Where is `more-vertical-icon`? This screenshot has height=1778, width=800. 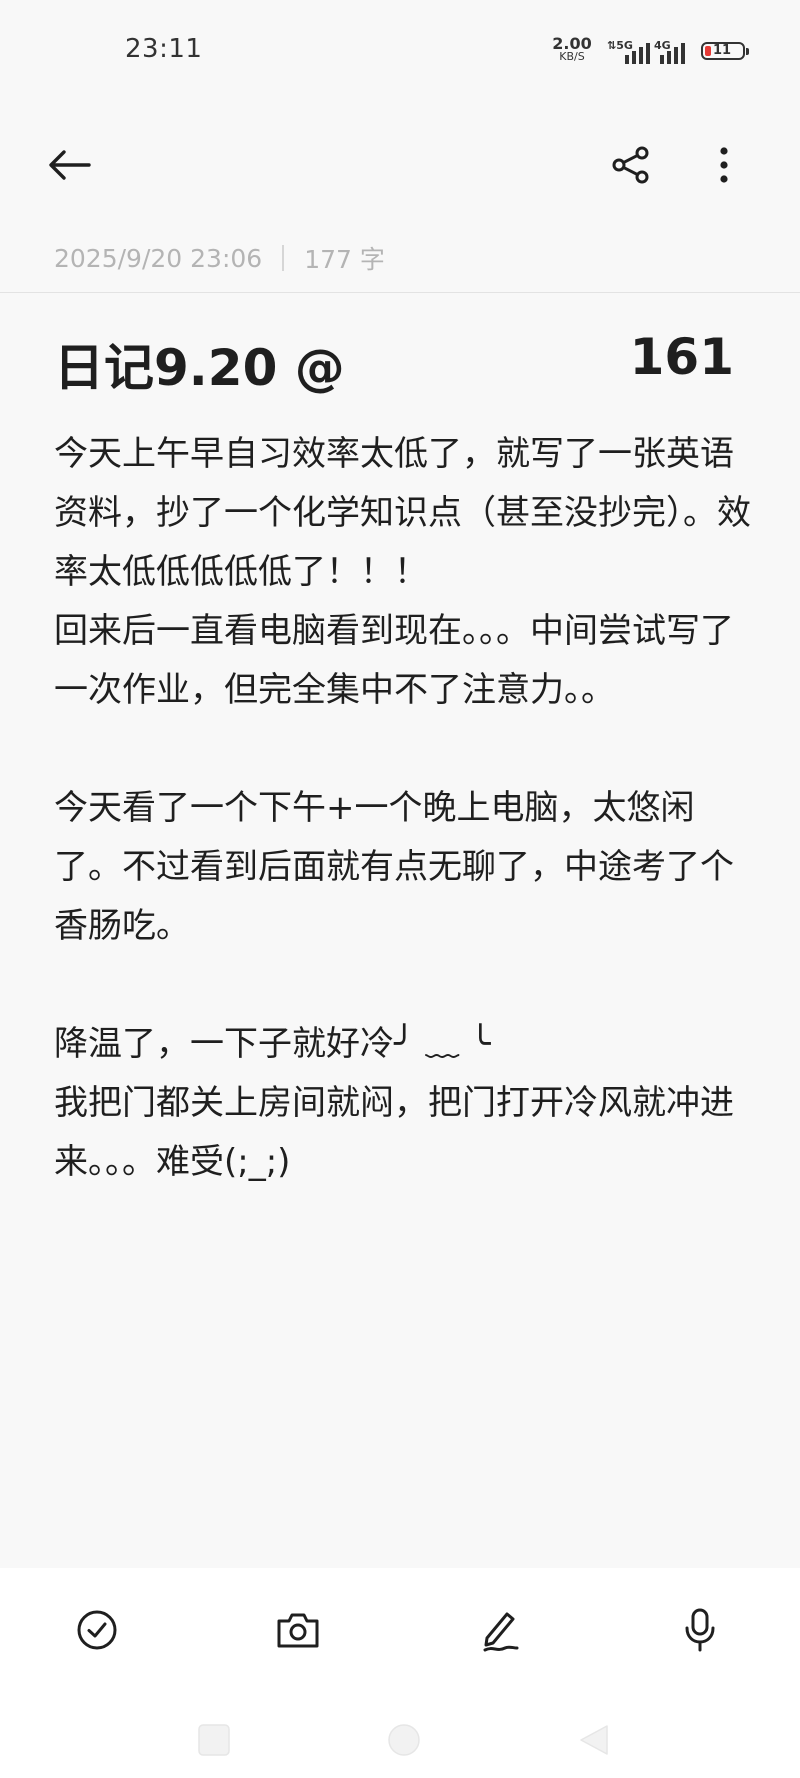 more-vertical-icon is located at coordinates (724, 165).